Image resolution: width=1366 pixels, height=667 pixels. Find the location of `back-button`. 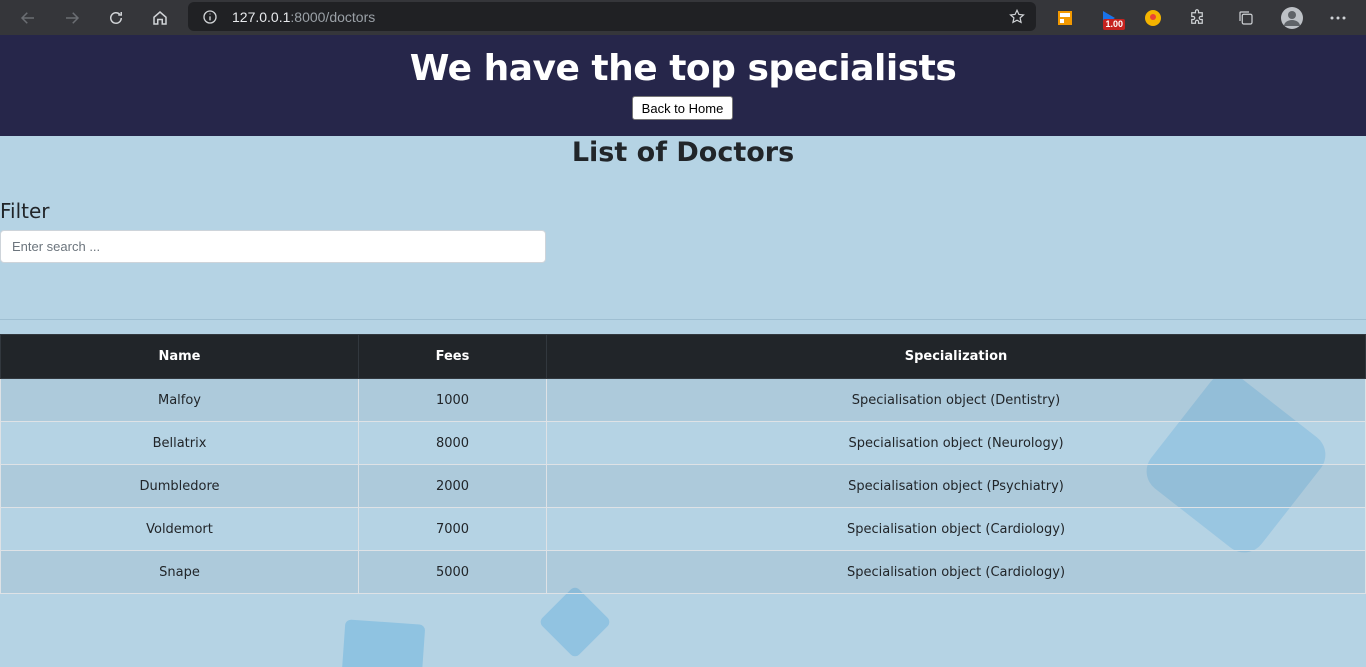

back-button is located at coordinates (28, 17).